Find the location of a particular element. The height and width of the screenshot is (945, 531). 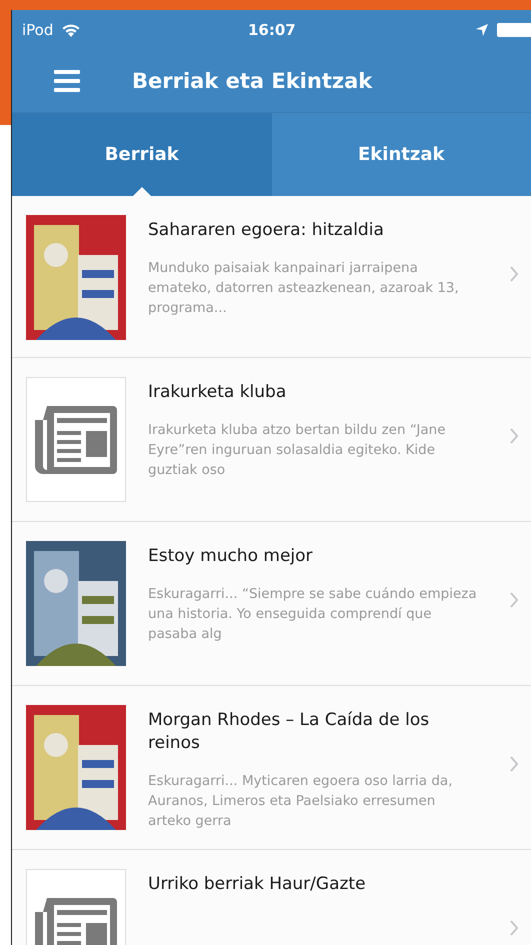

news-title: Morgan Rhodes – La Caída de los reinos is located at coordinates (313, 732).